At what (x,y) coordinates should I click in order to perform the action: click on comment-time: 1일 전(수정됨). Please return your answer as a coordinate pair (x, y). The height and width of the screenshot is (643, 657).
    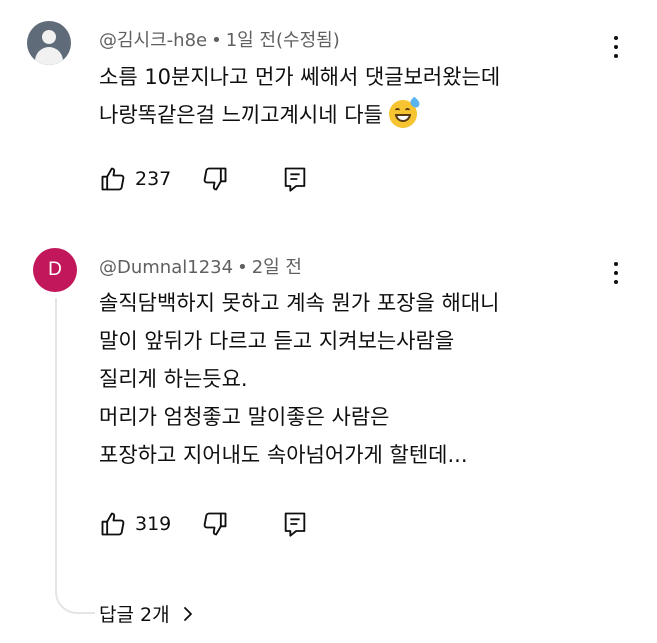
    Looking at the image, I should click on (282, 40).